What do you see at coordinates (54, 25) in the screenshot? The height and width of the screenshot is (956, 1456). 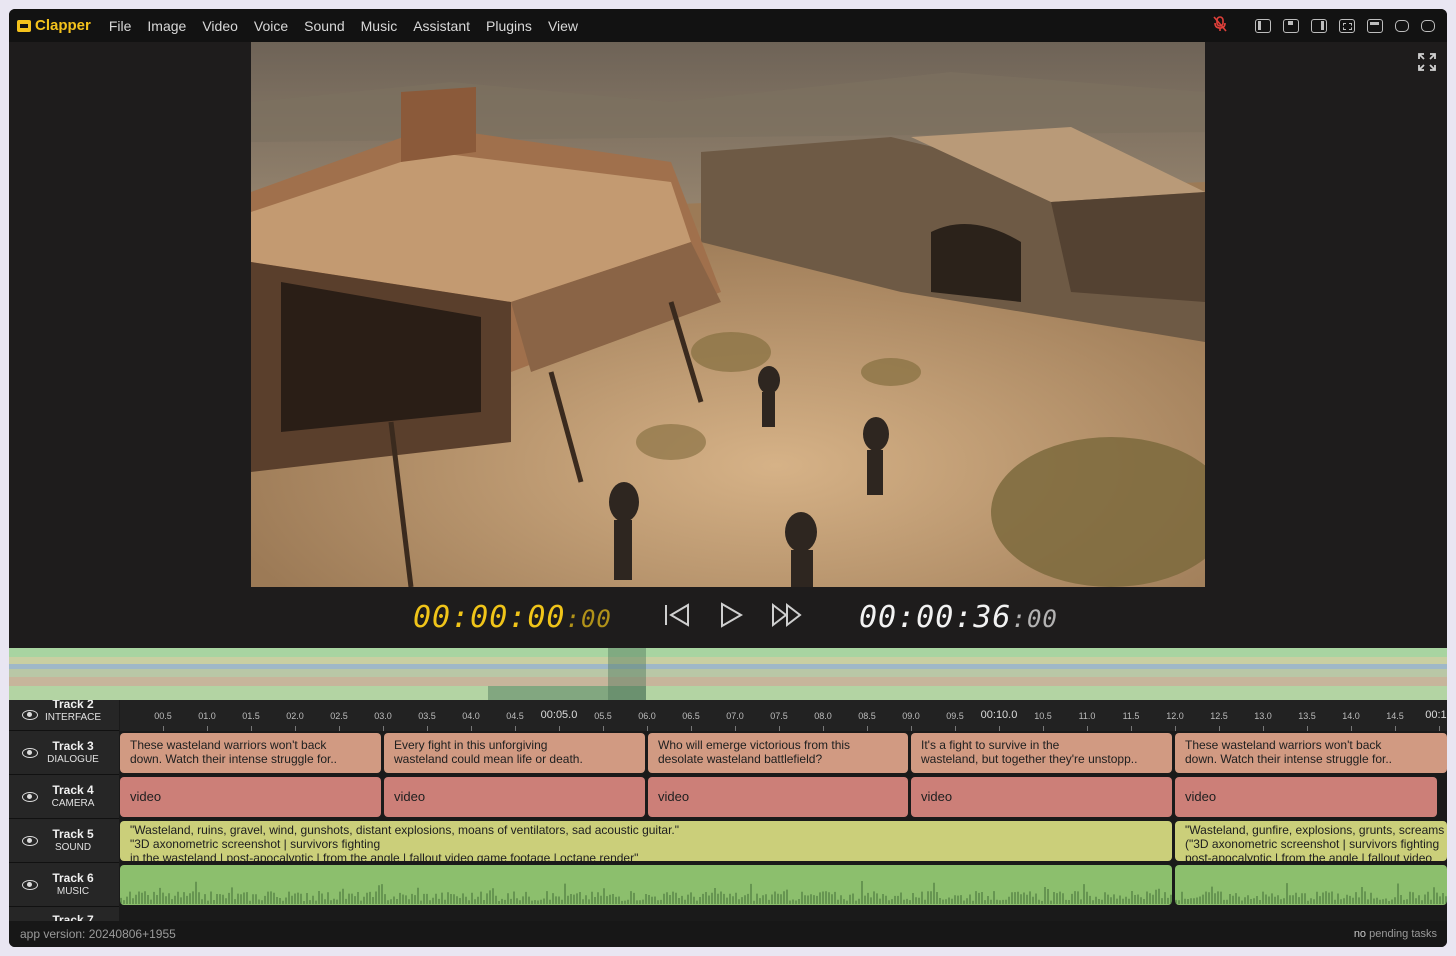 I see `app-logo: Clapper` at bounding box center [54, 25].